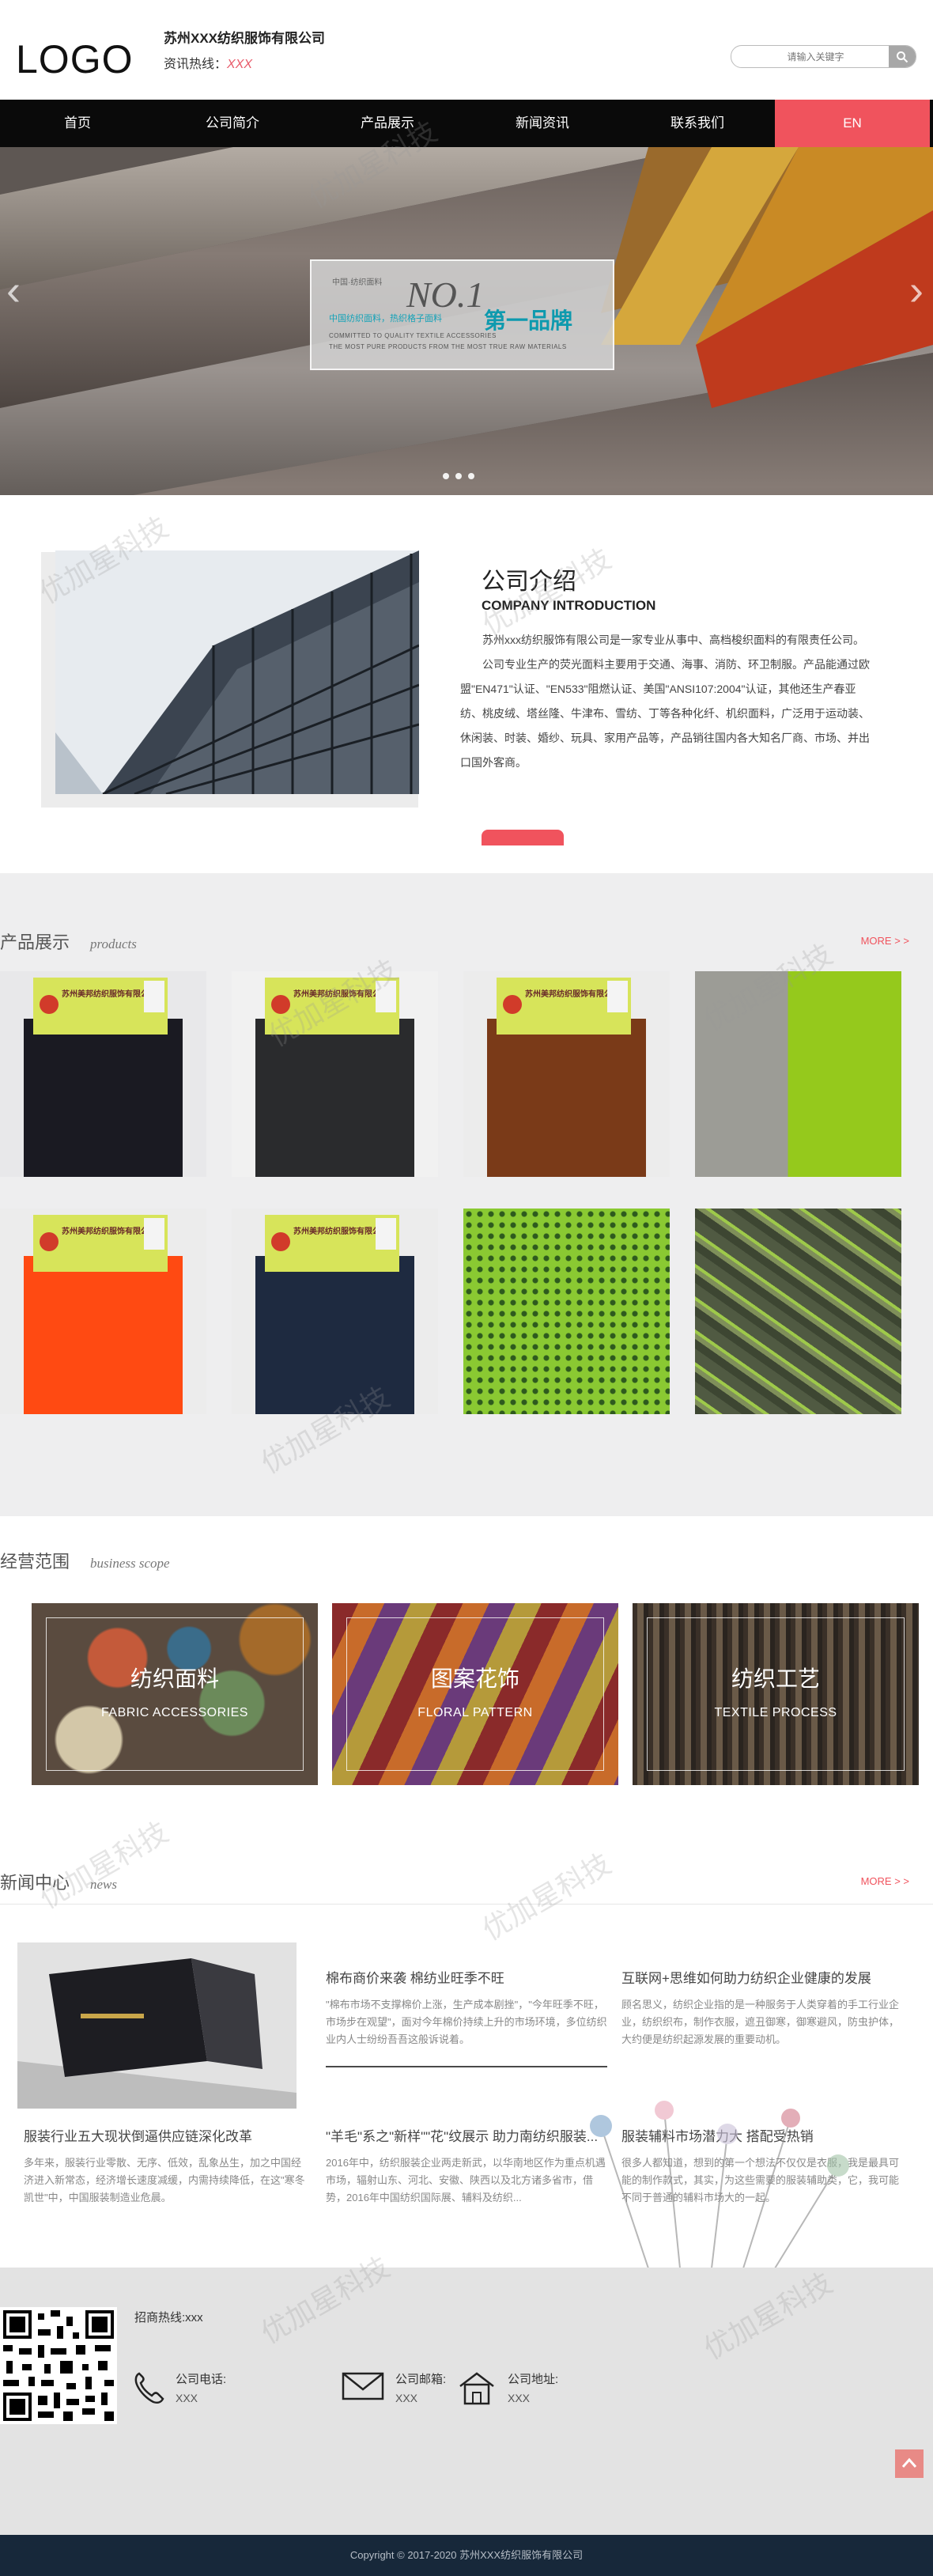 Image resolution: width=933 pixels, height=2576 pixels. I want to click on footer-address: 公司地址: XXX, so click(508, 2387).